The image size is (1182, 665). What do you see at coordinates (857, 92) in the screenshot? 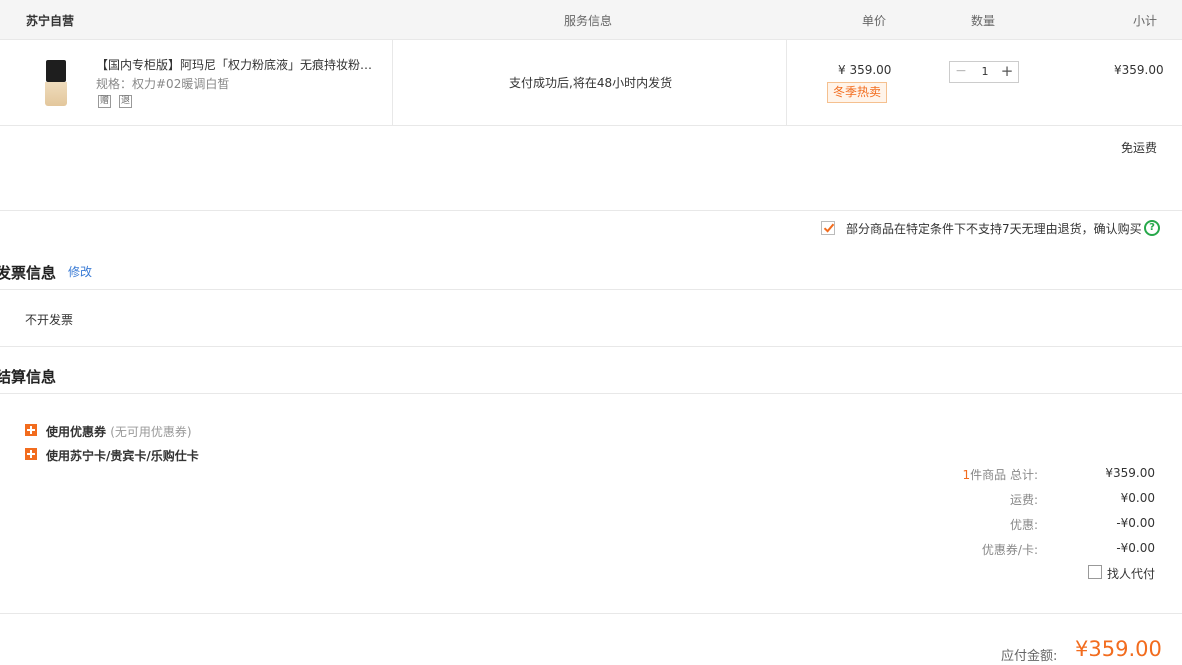
I see `promo-badge: 冬季热卖` at bounding box center [857, 92].